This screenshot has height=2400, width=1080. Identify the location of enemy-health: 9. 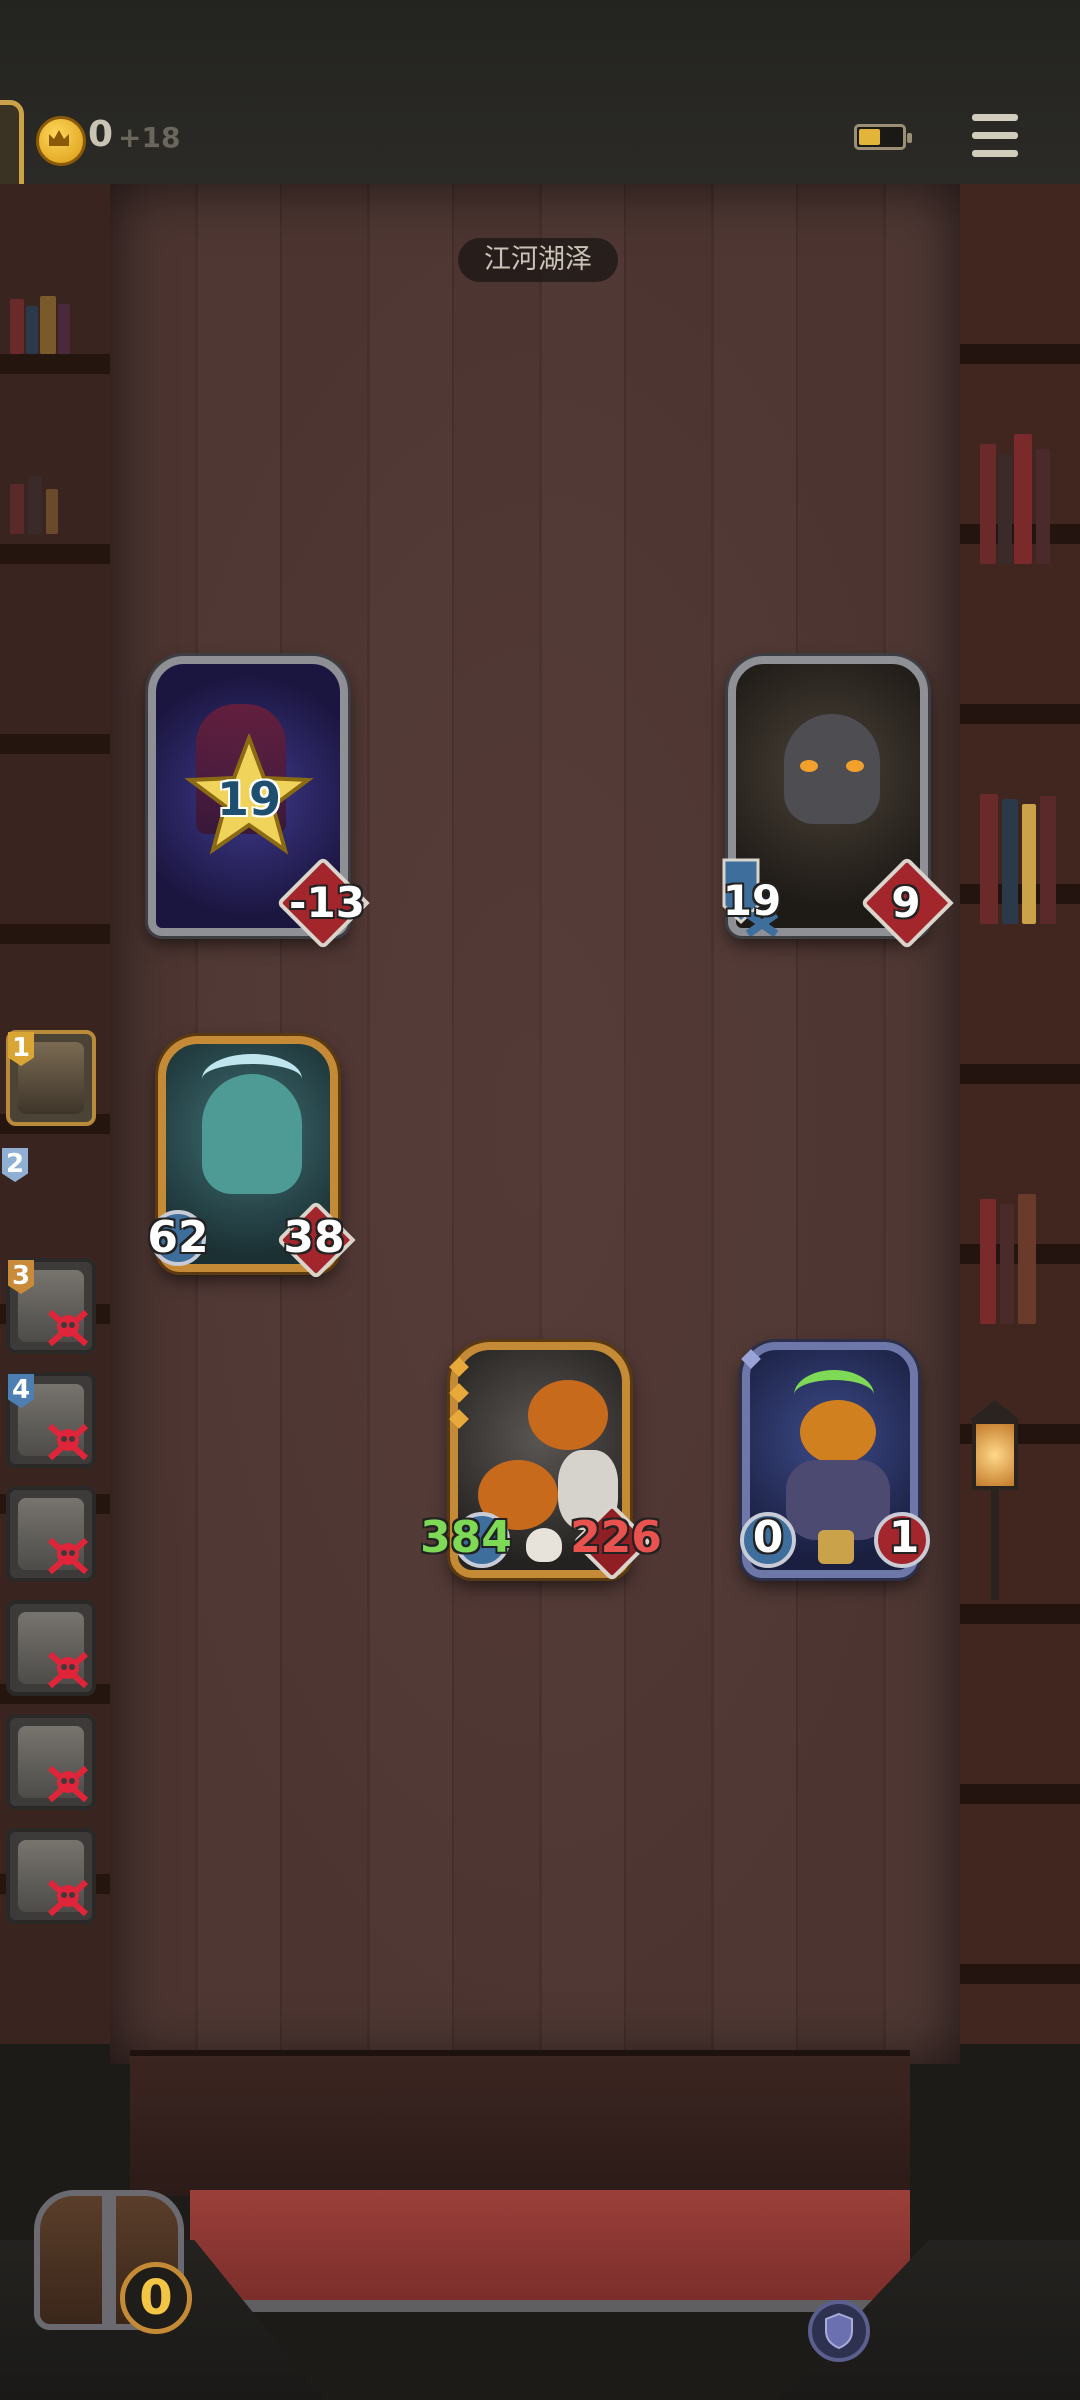
(906, 902).